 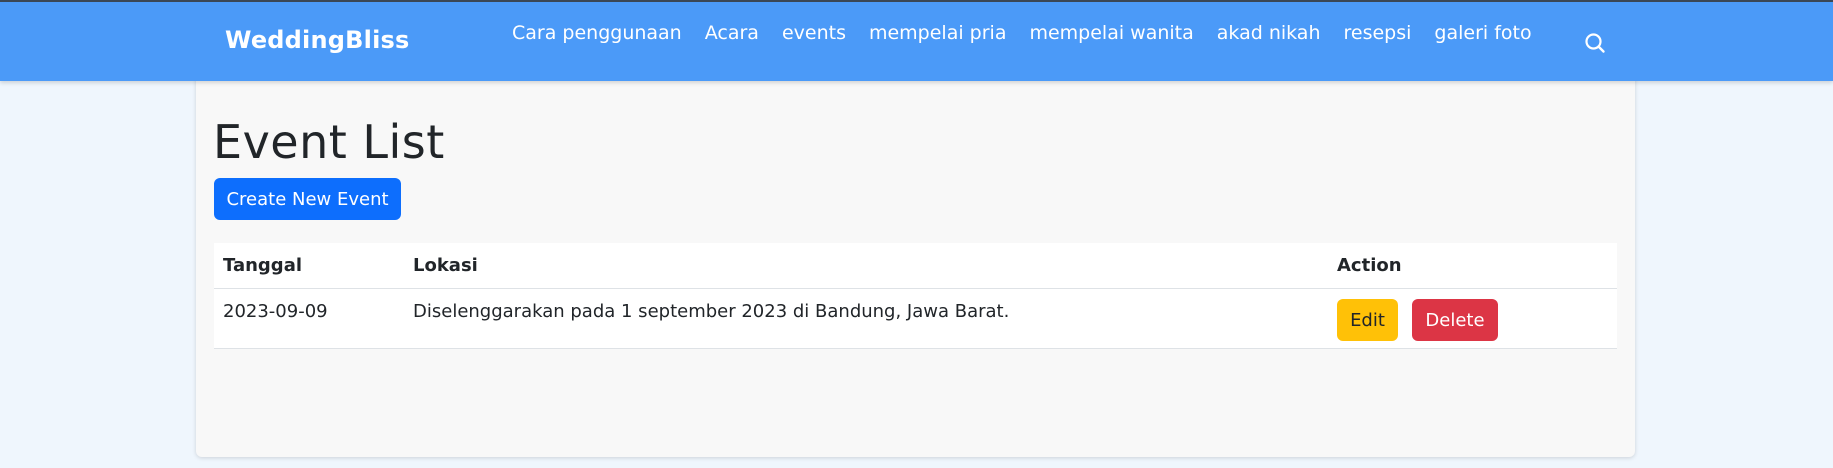 I want to click on nav-link-mempelai-pria: mempelai pria, so click(x=938, y=33).